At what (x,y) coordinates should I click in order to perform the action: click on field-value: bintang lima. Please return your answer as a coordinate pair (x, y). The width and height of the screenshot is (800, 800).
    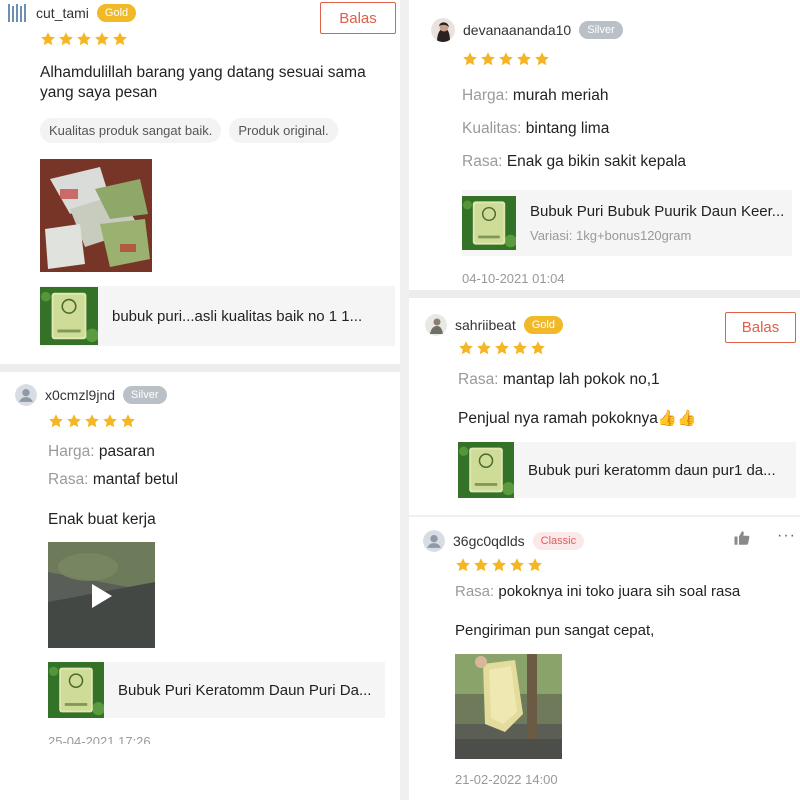
    Looking at the image, I should click on (567, 128).